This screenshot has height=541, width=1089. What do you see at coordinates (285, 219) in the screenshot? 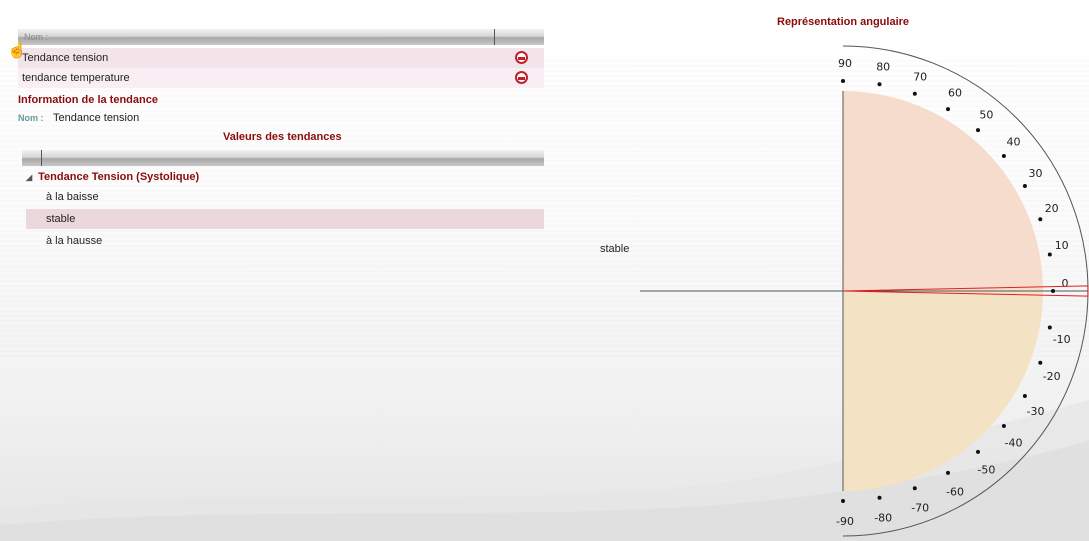
I see `tree-item-stable: stable` at bounding box center [285, 219].